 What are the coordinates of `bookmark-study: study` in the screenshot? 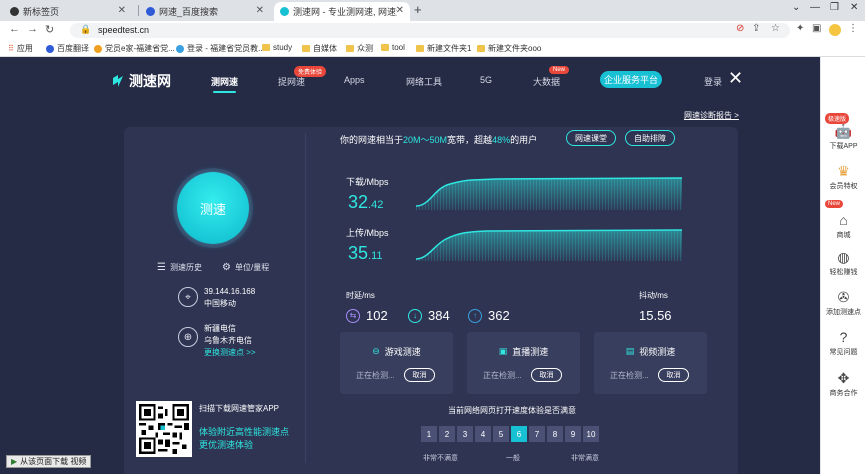 It's located at (277, 47).